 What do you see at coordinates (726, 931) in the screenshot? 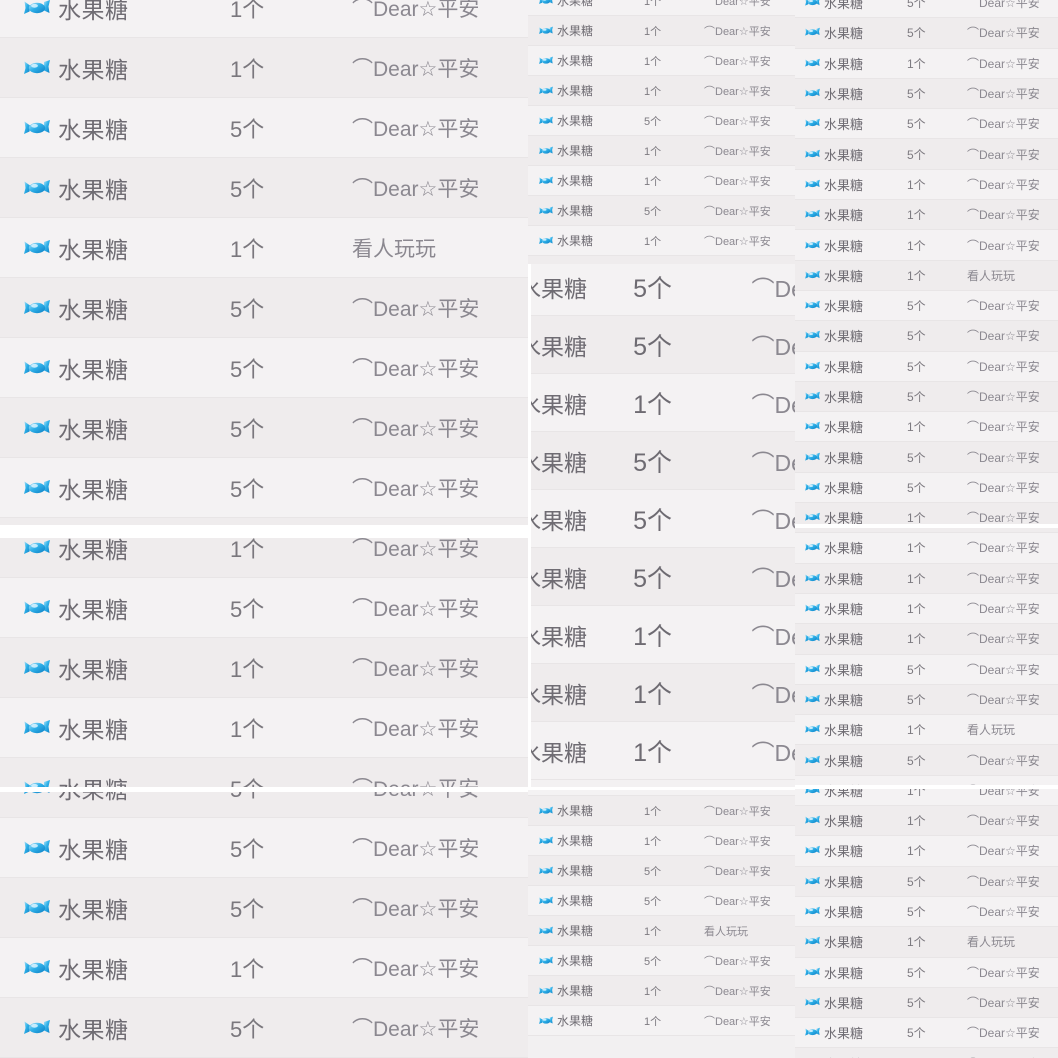
I see `sender-name: 看人玩玩` at bounding box center [726, 931].